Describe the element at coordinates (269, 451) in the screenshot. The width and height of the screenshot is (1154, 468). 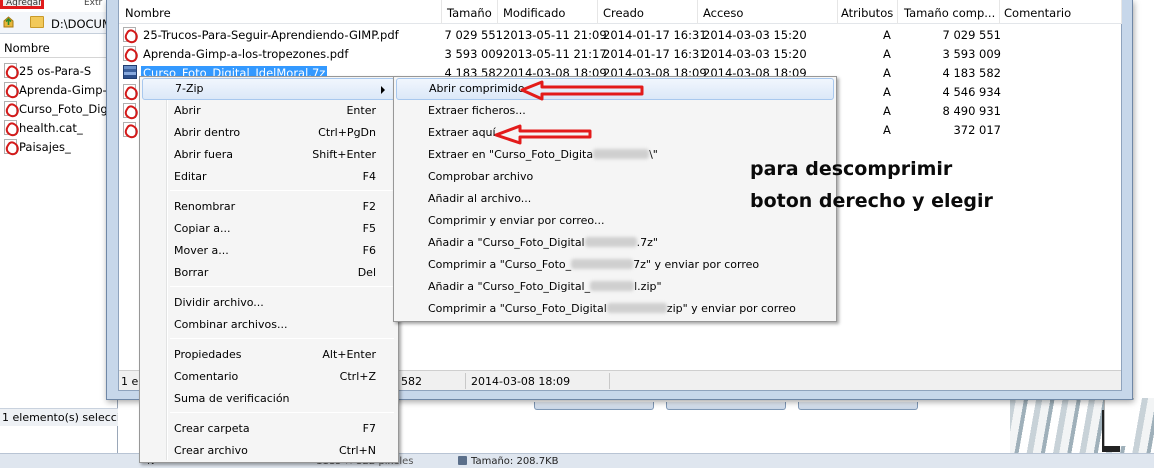
I see `menu-item-crear-archivo: Crear archivo Ctrl+N` at that location.